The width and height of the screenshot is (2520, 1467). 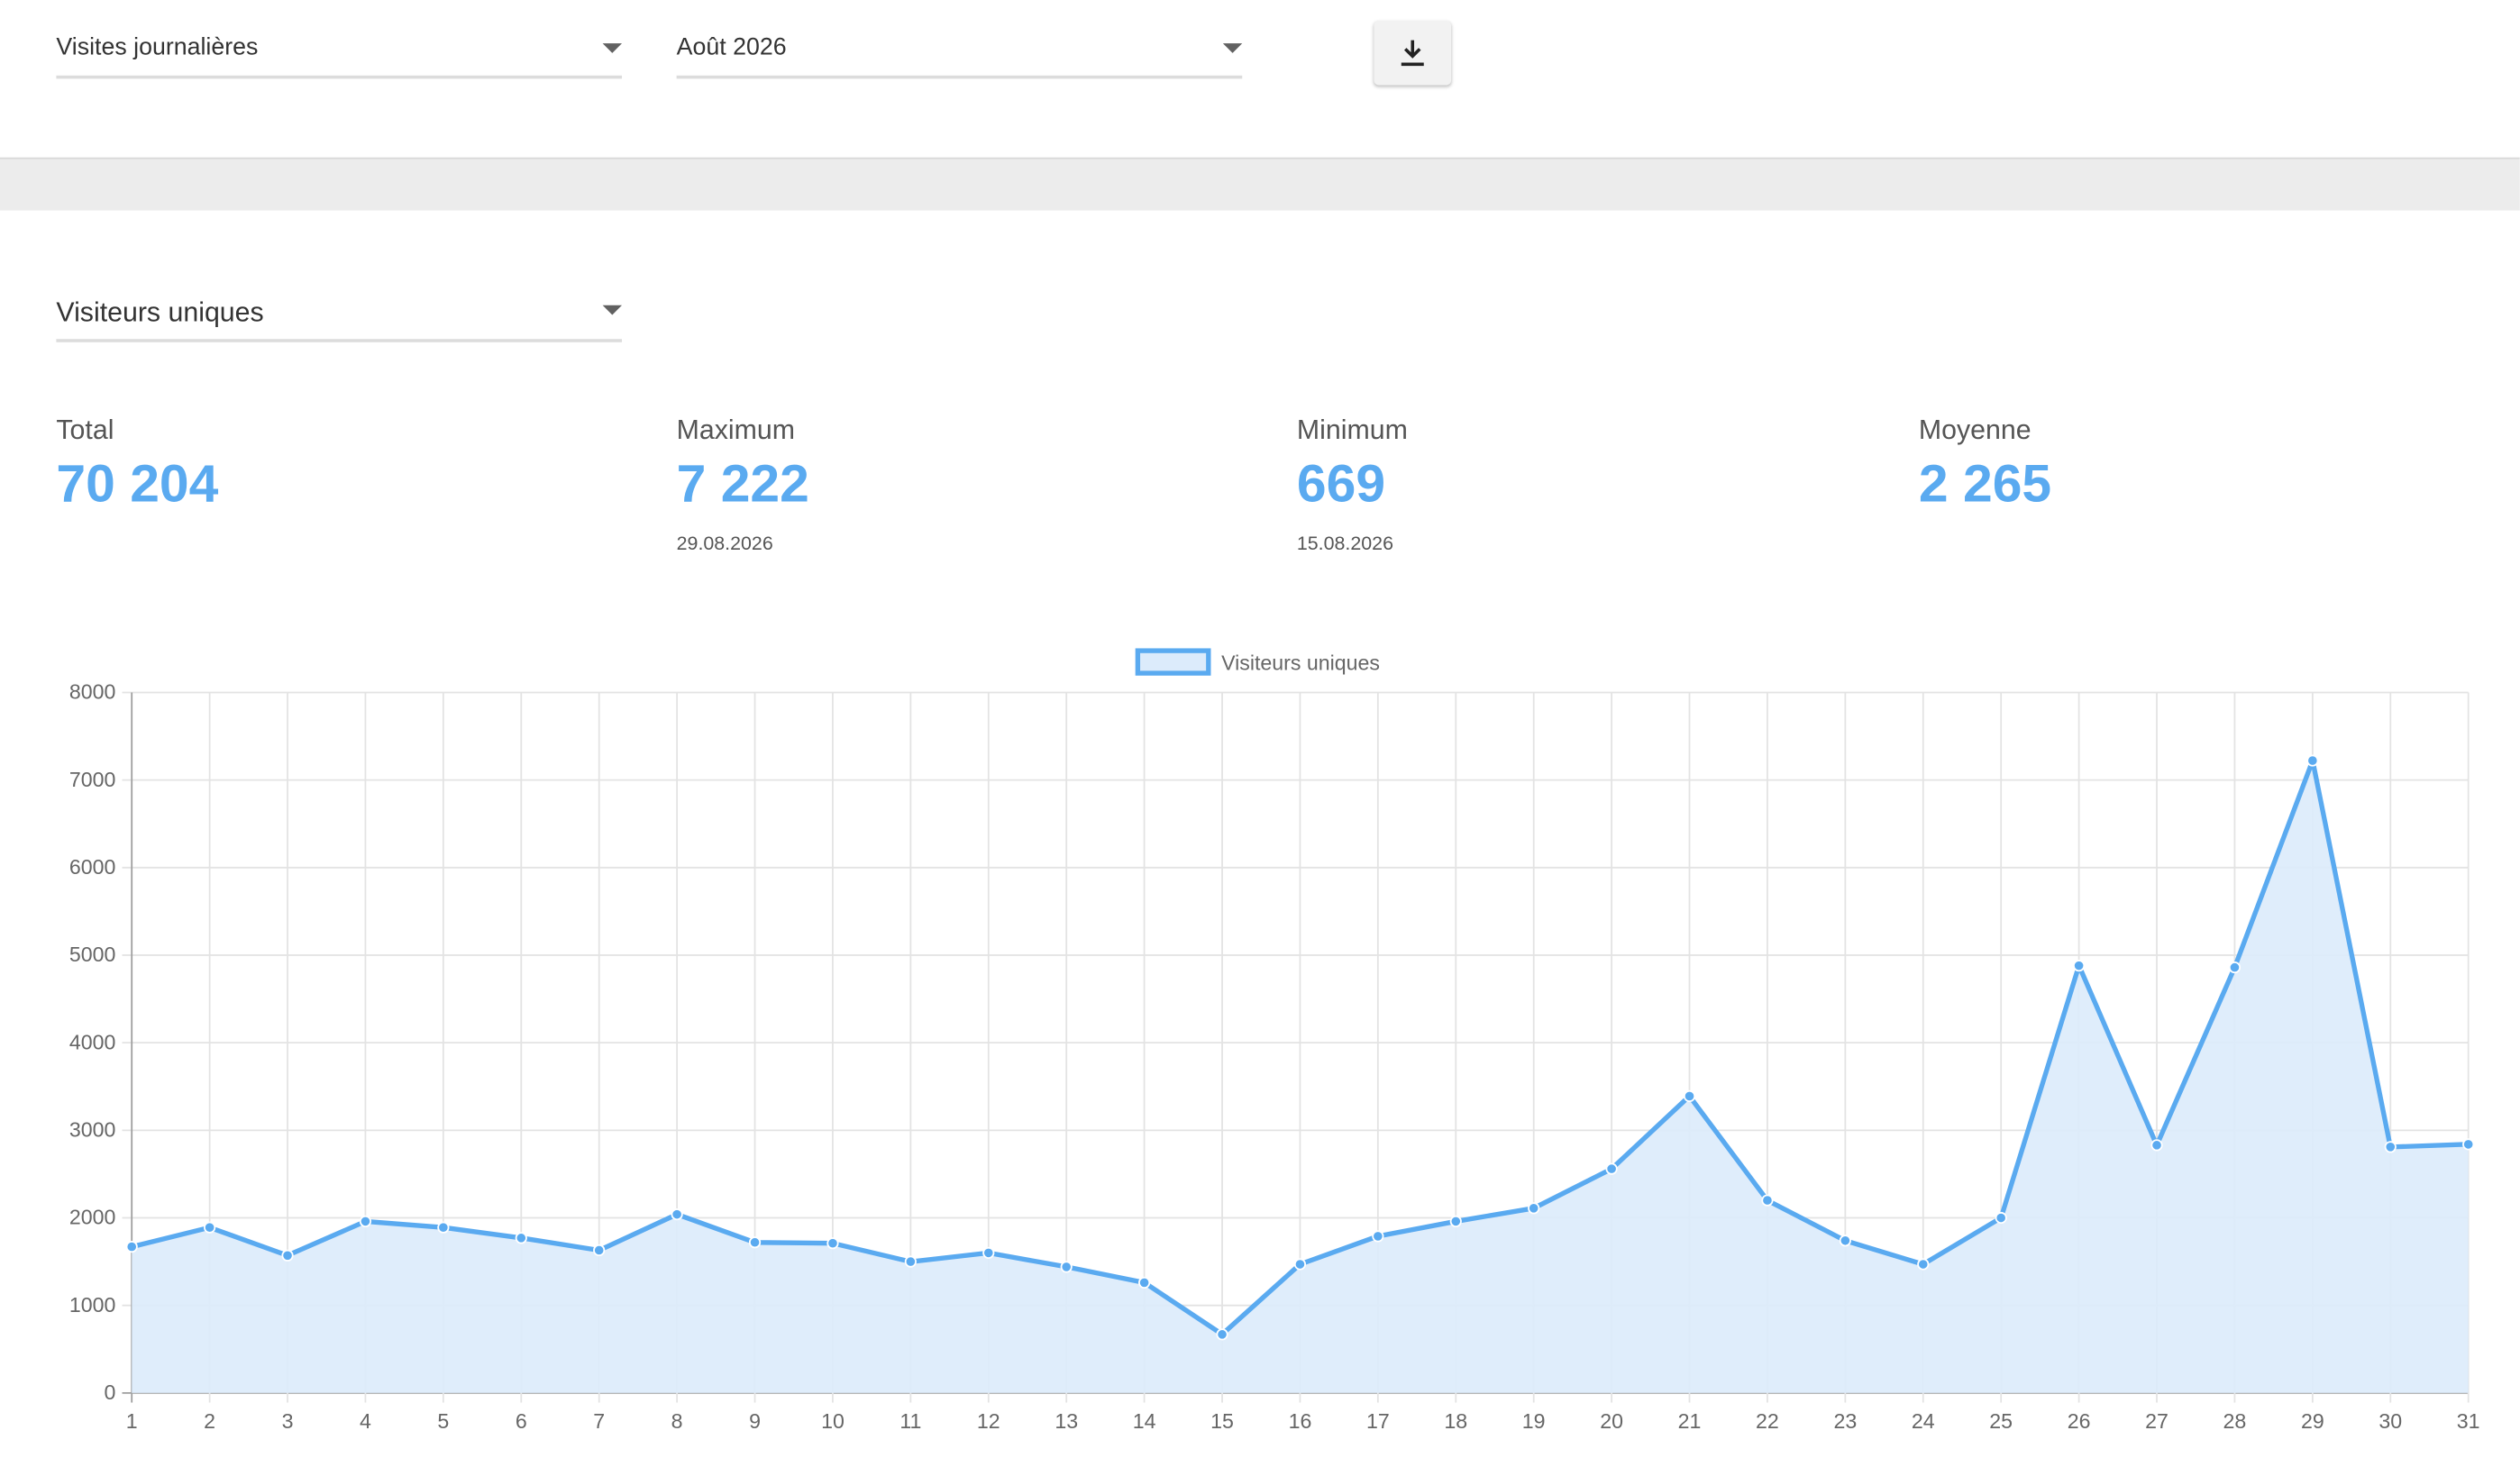 What do you see at coordinates (1173, 662) in the screenshot?
I see `legend-swatch` at bounding box center [1173, 662].